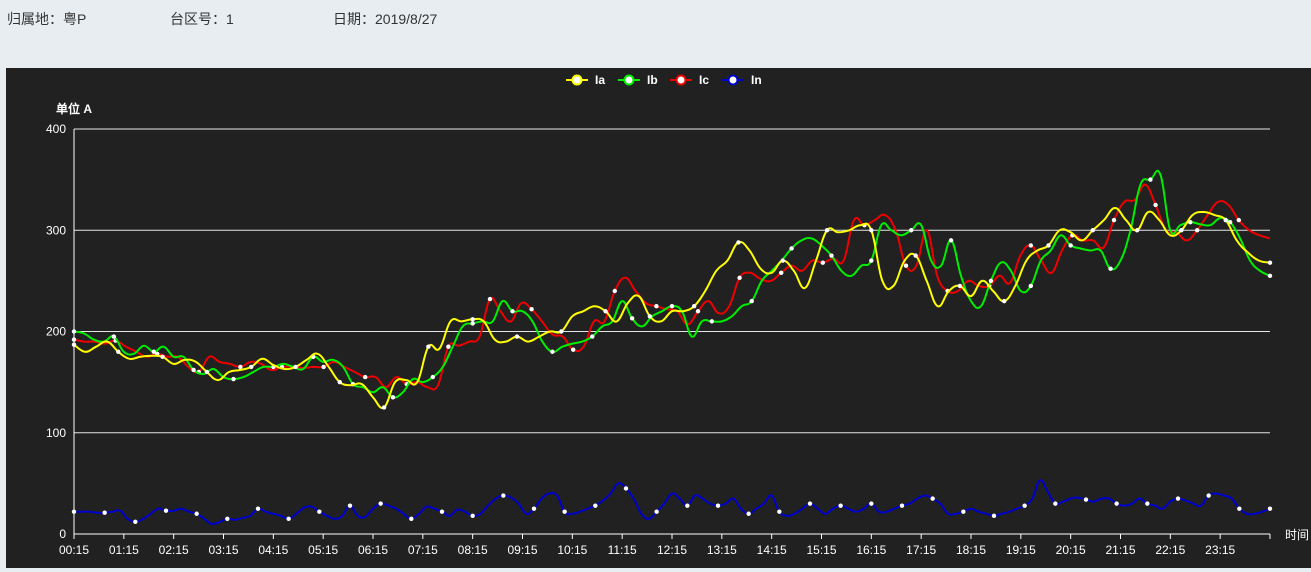 The height and width of the screenshot is (572, 1311). Describe the element at coordinates (223, 550) in the screenshot. I see `x-tick-label: 03:15` at that location.